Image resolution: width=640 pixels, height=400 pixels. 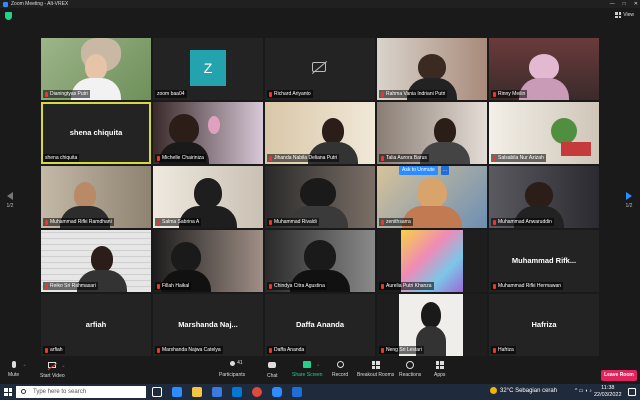 I want to click on participant-tile: Muhammad Rivaldi, so click(x=320, y=197).